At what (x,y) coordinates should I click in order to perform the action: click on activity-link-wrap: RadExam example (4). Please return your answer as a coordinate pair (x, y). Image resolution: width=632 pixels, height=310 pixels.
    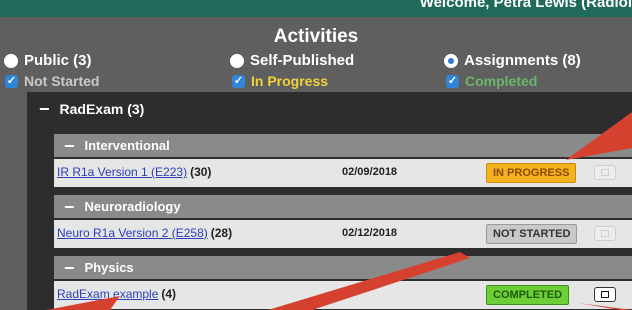
    Looking at the image, I should click on (116, 294).